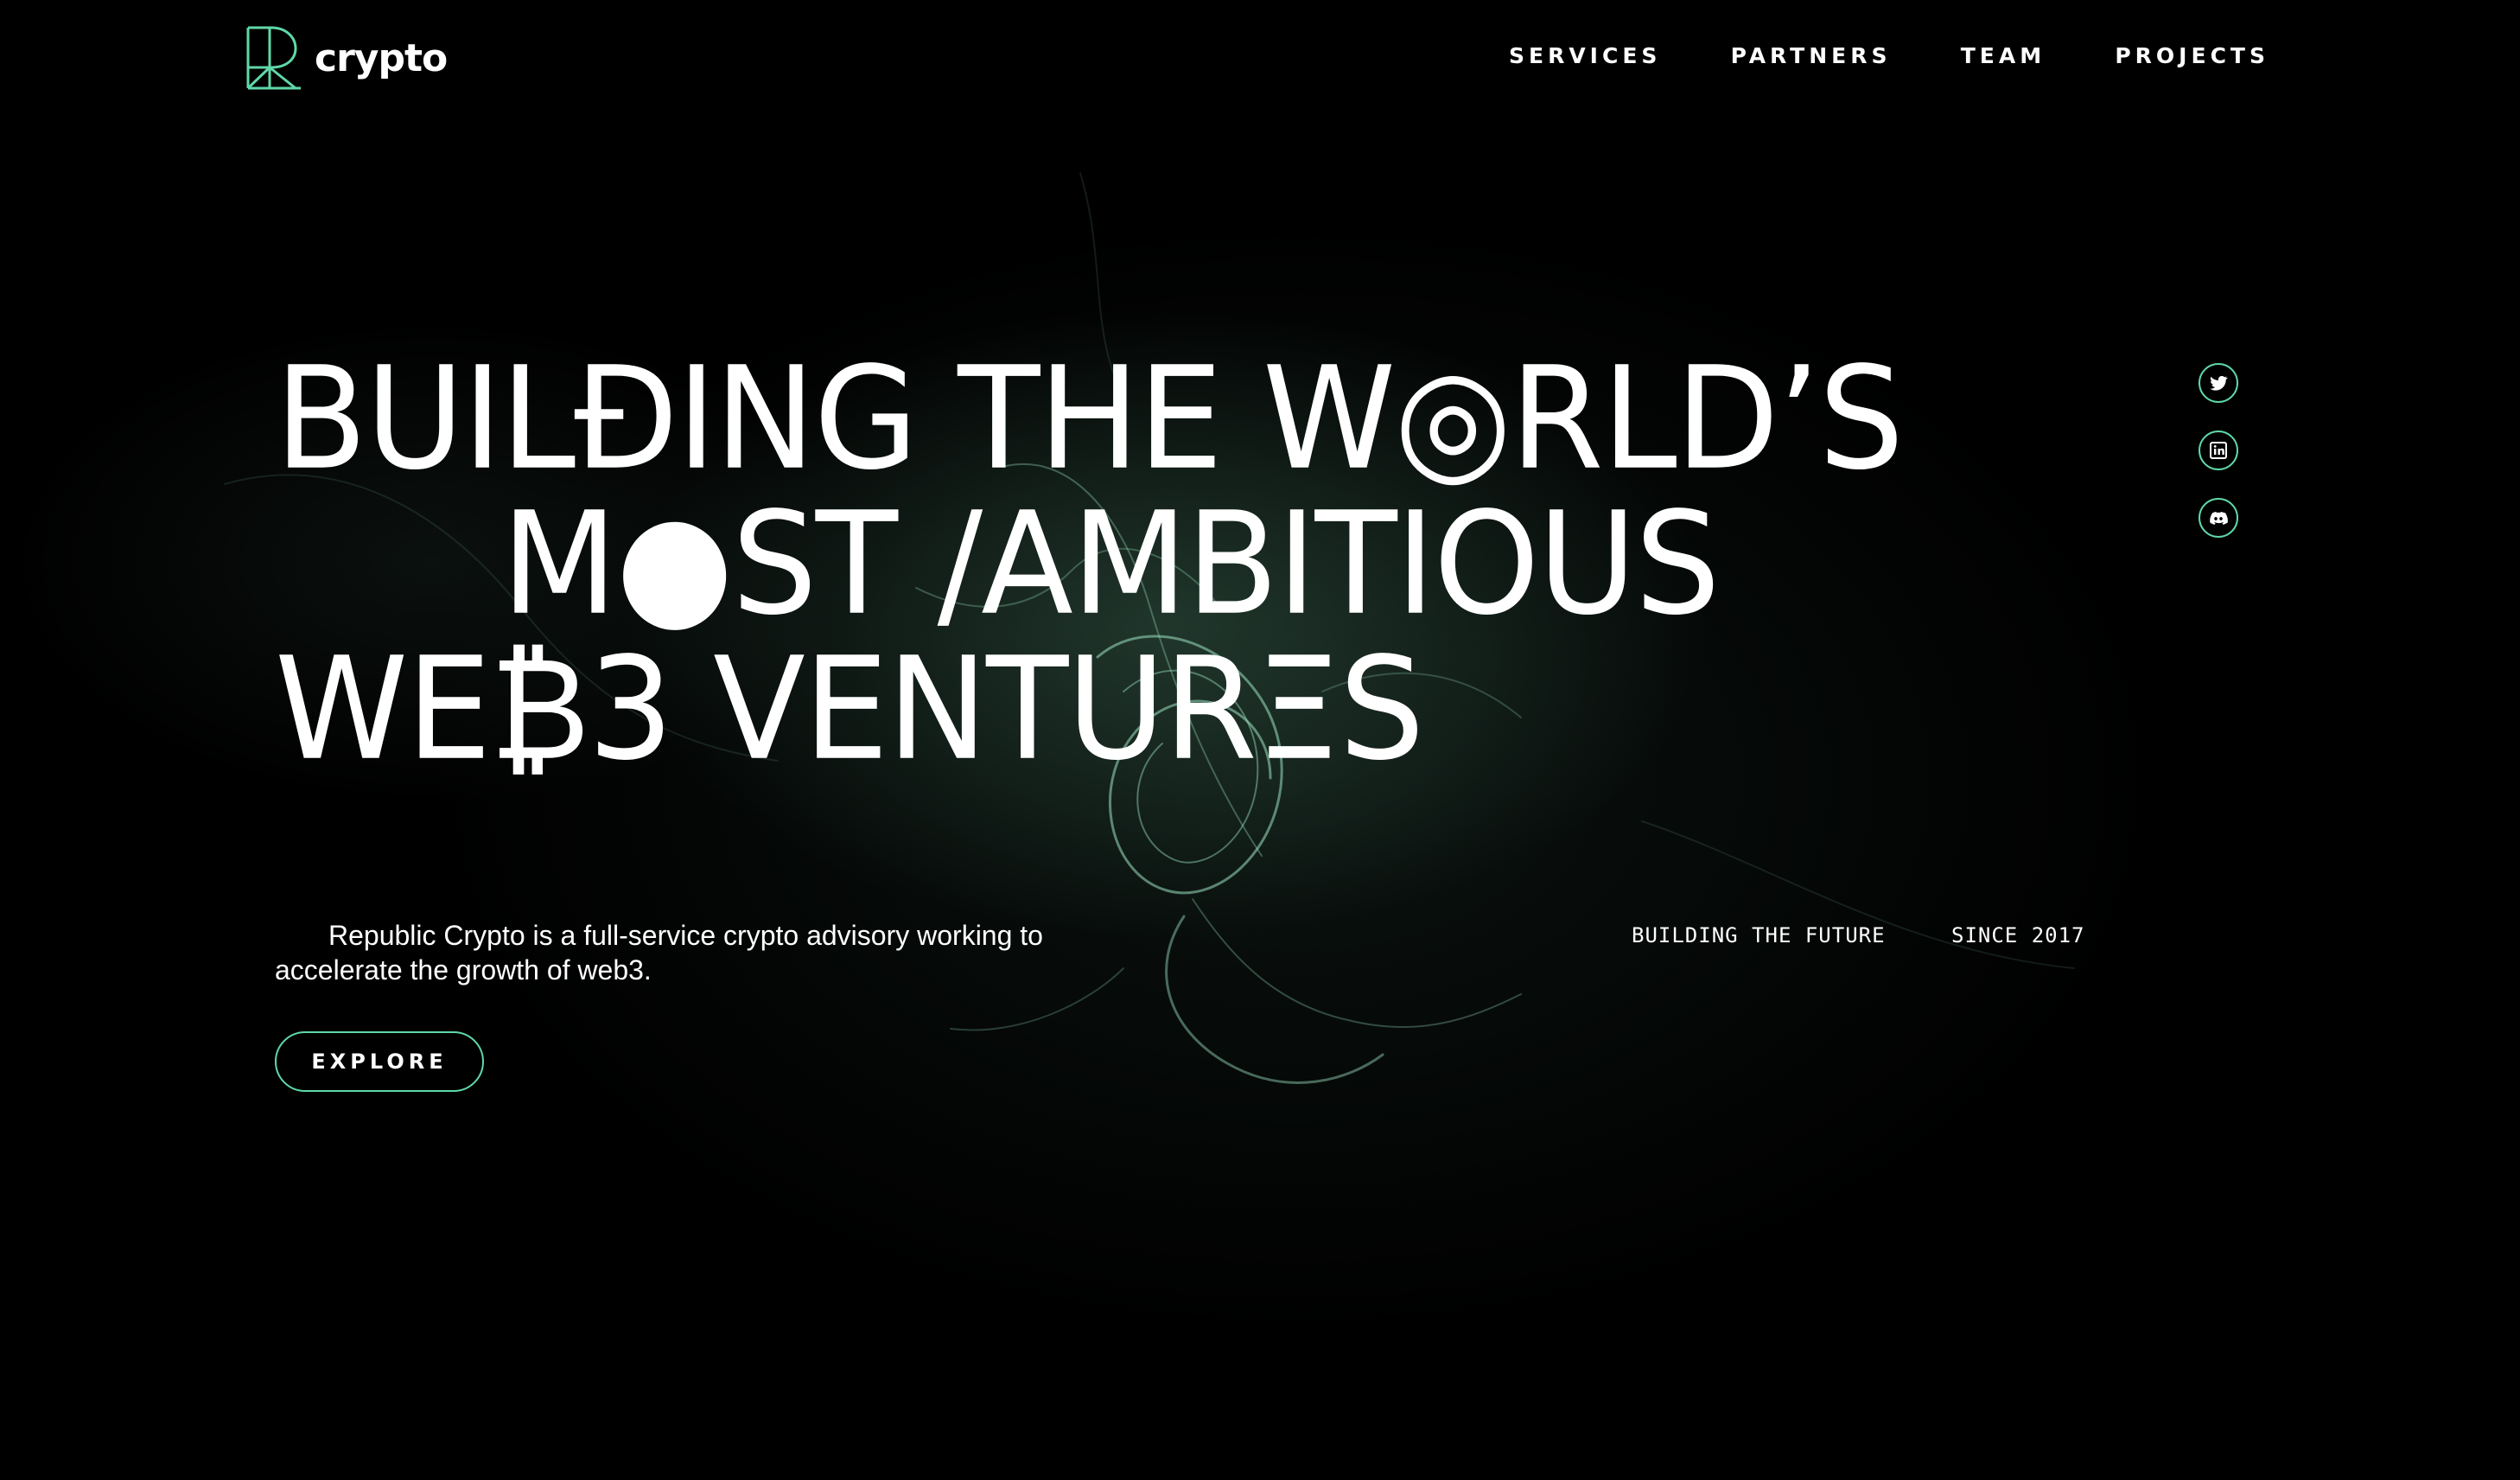  I want to click on social-links, so click(2218, 450).